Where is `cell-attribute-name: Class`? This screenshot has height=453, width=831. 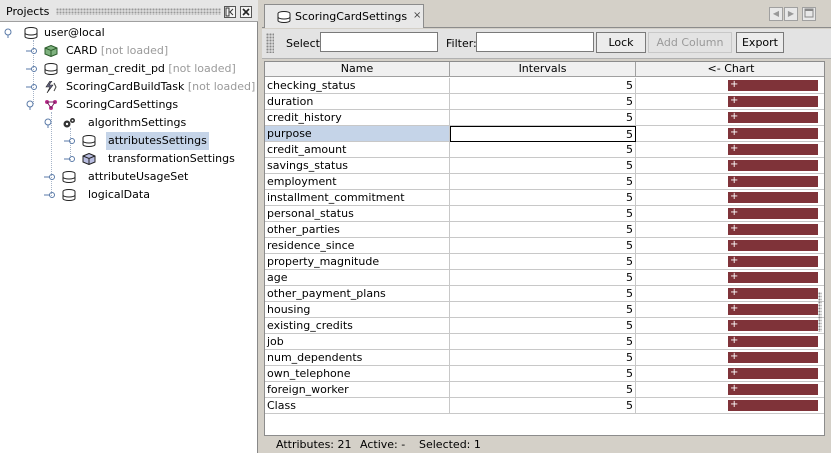 cell-attribute-name: Class is located at coordinates (357, 406).